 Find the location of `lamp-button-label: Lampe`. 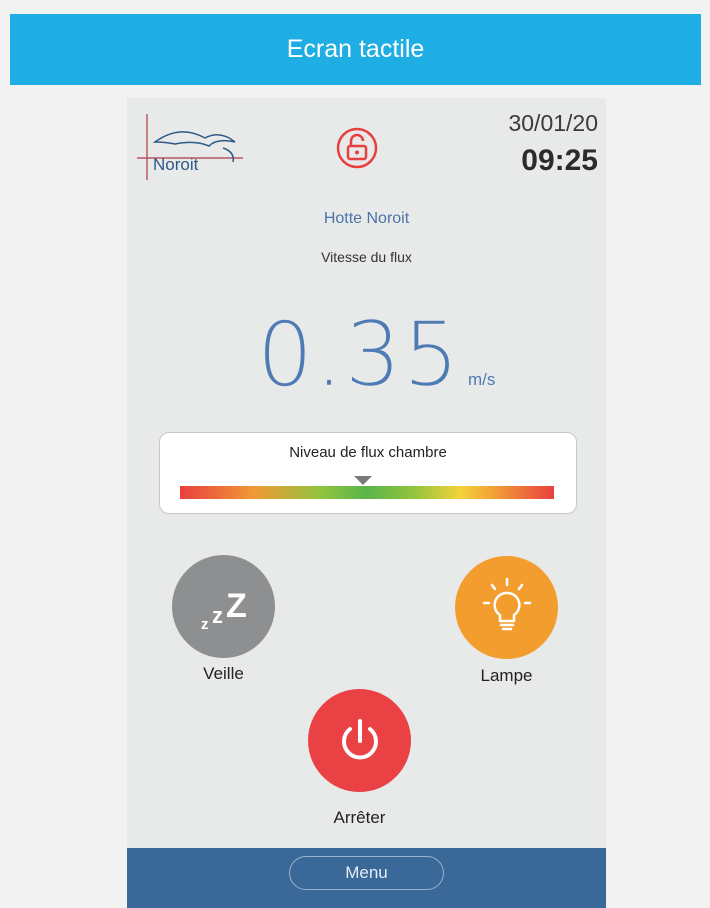

lamp-button-label: Lampe is located at coordinates (506, 675).